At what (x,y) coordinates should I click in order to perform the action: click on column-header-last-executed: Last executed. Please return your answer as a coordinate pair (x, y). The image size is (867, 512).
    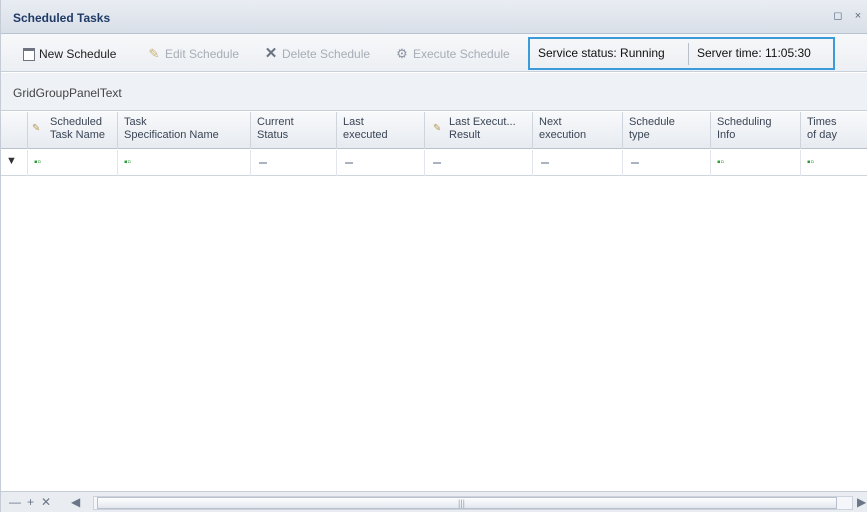
    Looking at the image, I should click on (381, 130).